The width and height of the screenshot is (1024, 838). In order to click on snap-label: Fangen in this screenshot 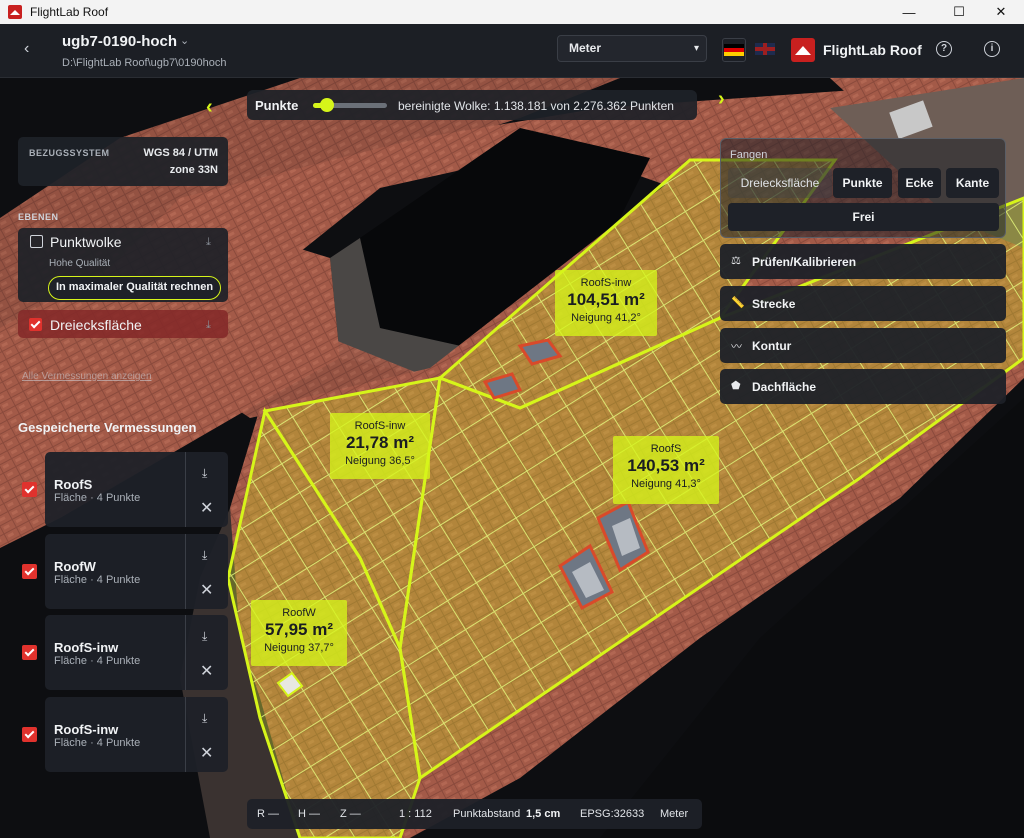, I will do `click(749, 155)`.